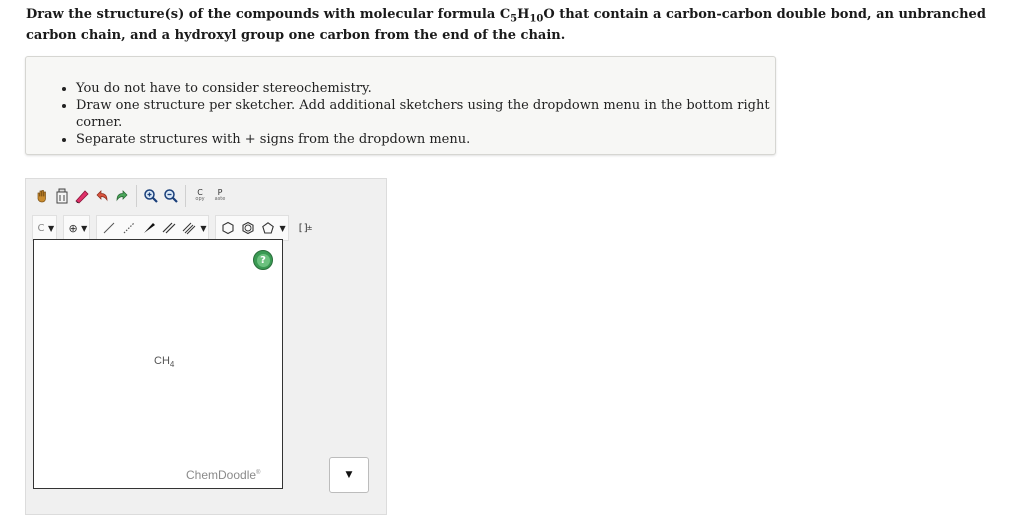 Image resolution: width=1024 pixels, height=524 pixels. Describe the element at coordinates (122, 196) in the screenshot. I see `redo-icon` at that location.